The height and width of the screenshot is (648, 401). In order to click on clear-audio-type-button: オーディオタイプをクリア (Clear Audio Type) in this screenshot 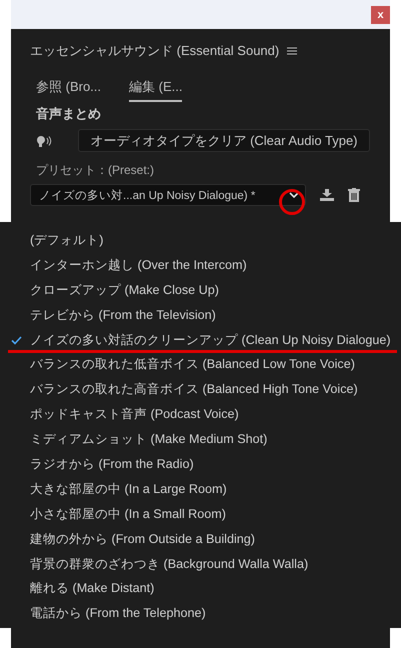, I will do `click(224, 140)`.